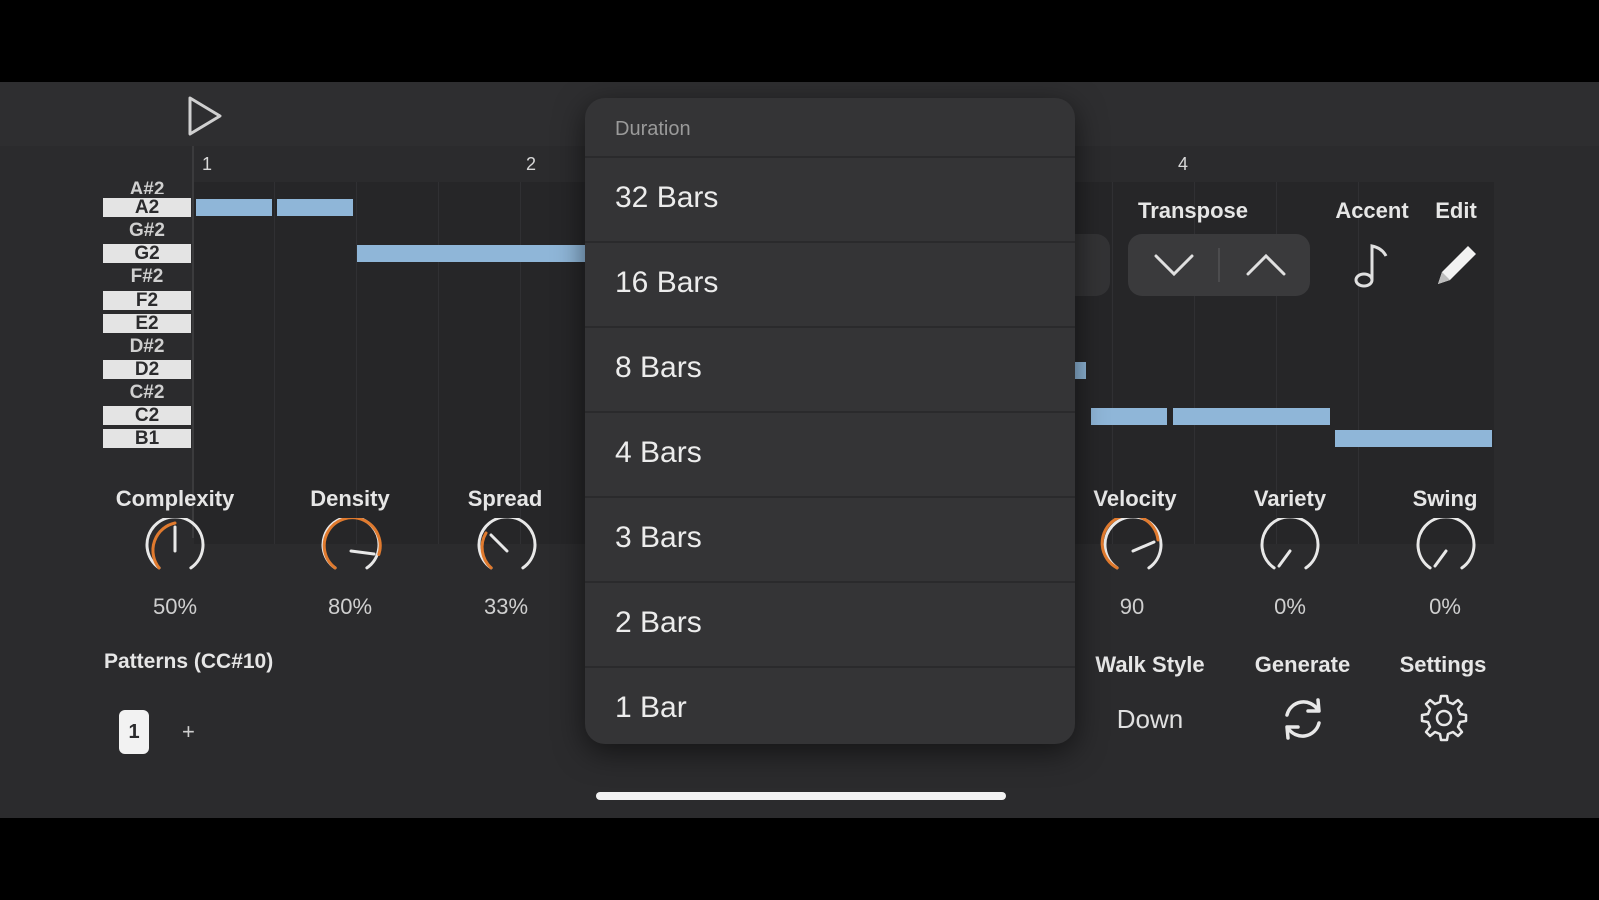 This screenshot has height=900, width=1599. What do you see at coordinates (830, 705) in the screenshot?
I see `duration-option-1-bar: 1 Bar` at bounding box center [830, 705].